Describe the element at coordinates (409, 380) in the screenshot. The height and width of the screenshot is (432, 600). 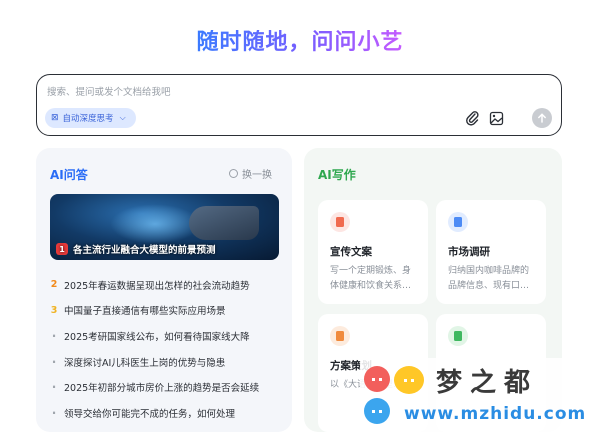
I see `yellow-bubble-logo-icon` at that location.